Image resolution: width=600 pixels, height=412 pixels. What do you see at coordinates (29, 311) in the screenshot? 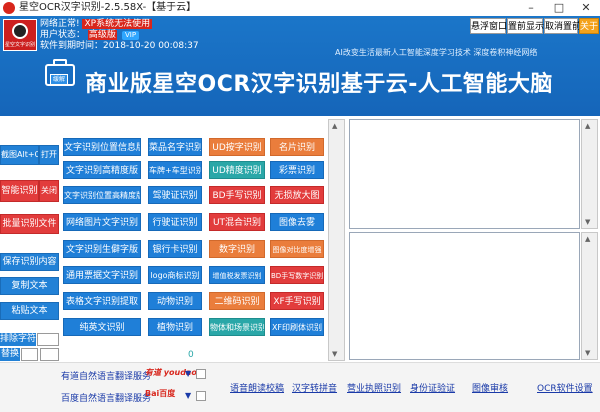
I see `paste-text-button: 粘贴文本` at bounding box center [29, 311].